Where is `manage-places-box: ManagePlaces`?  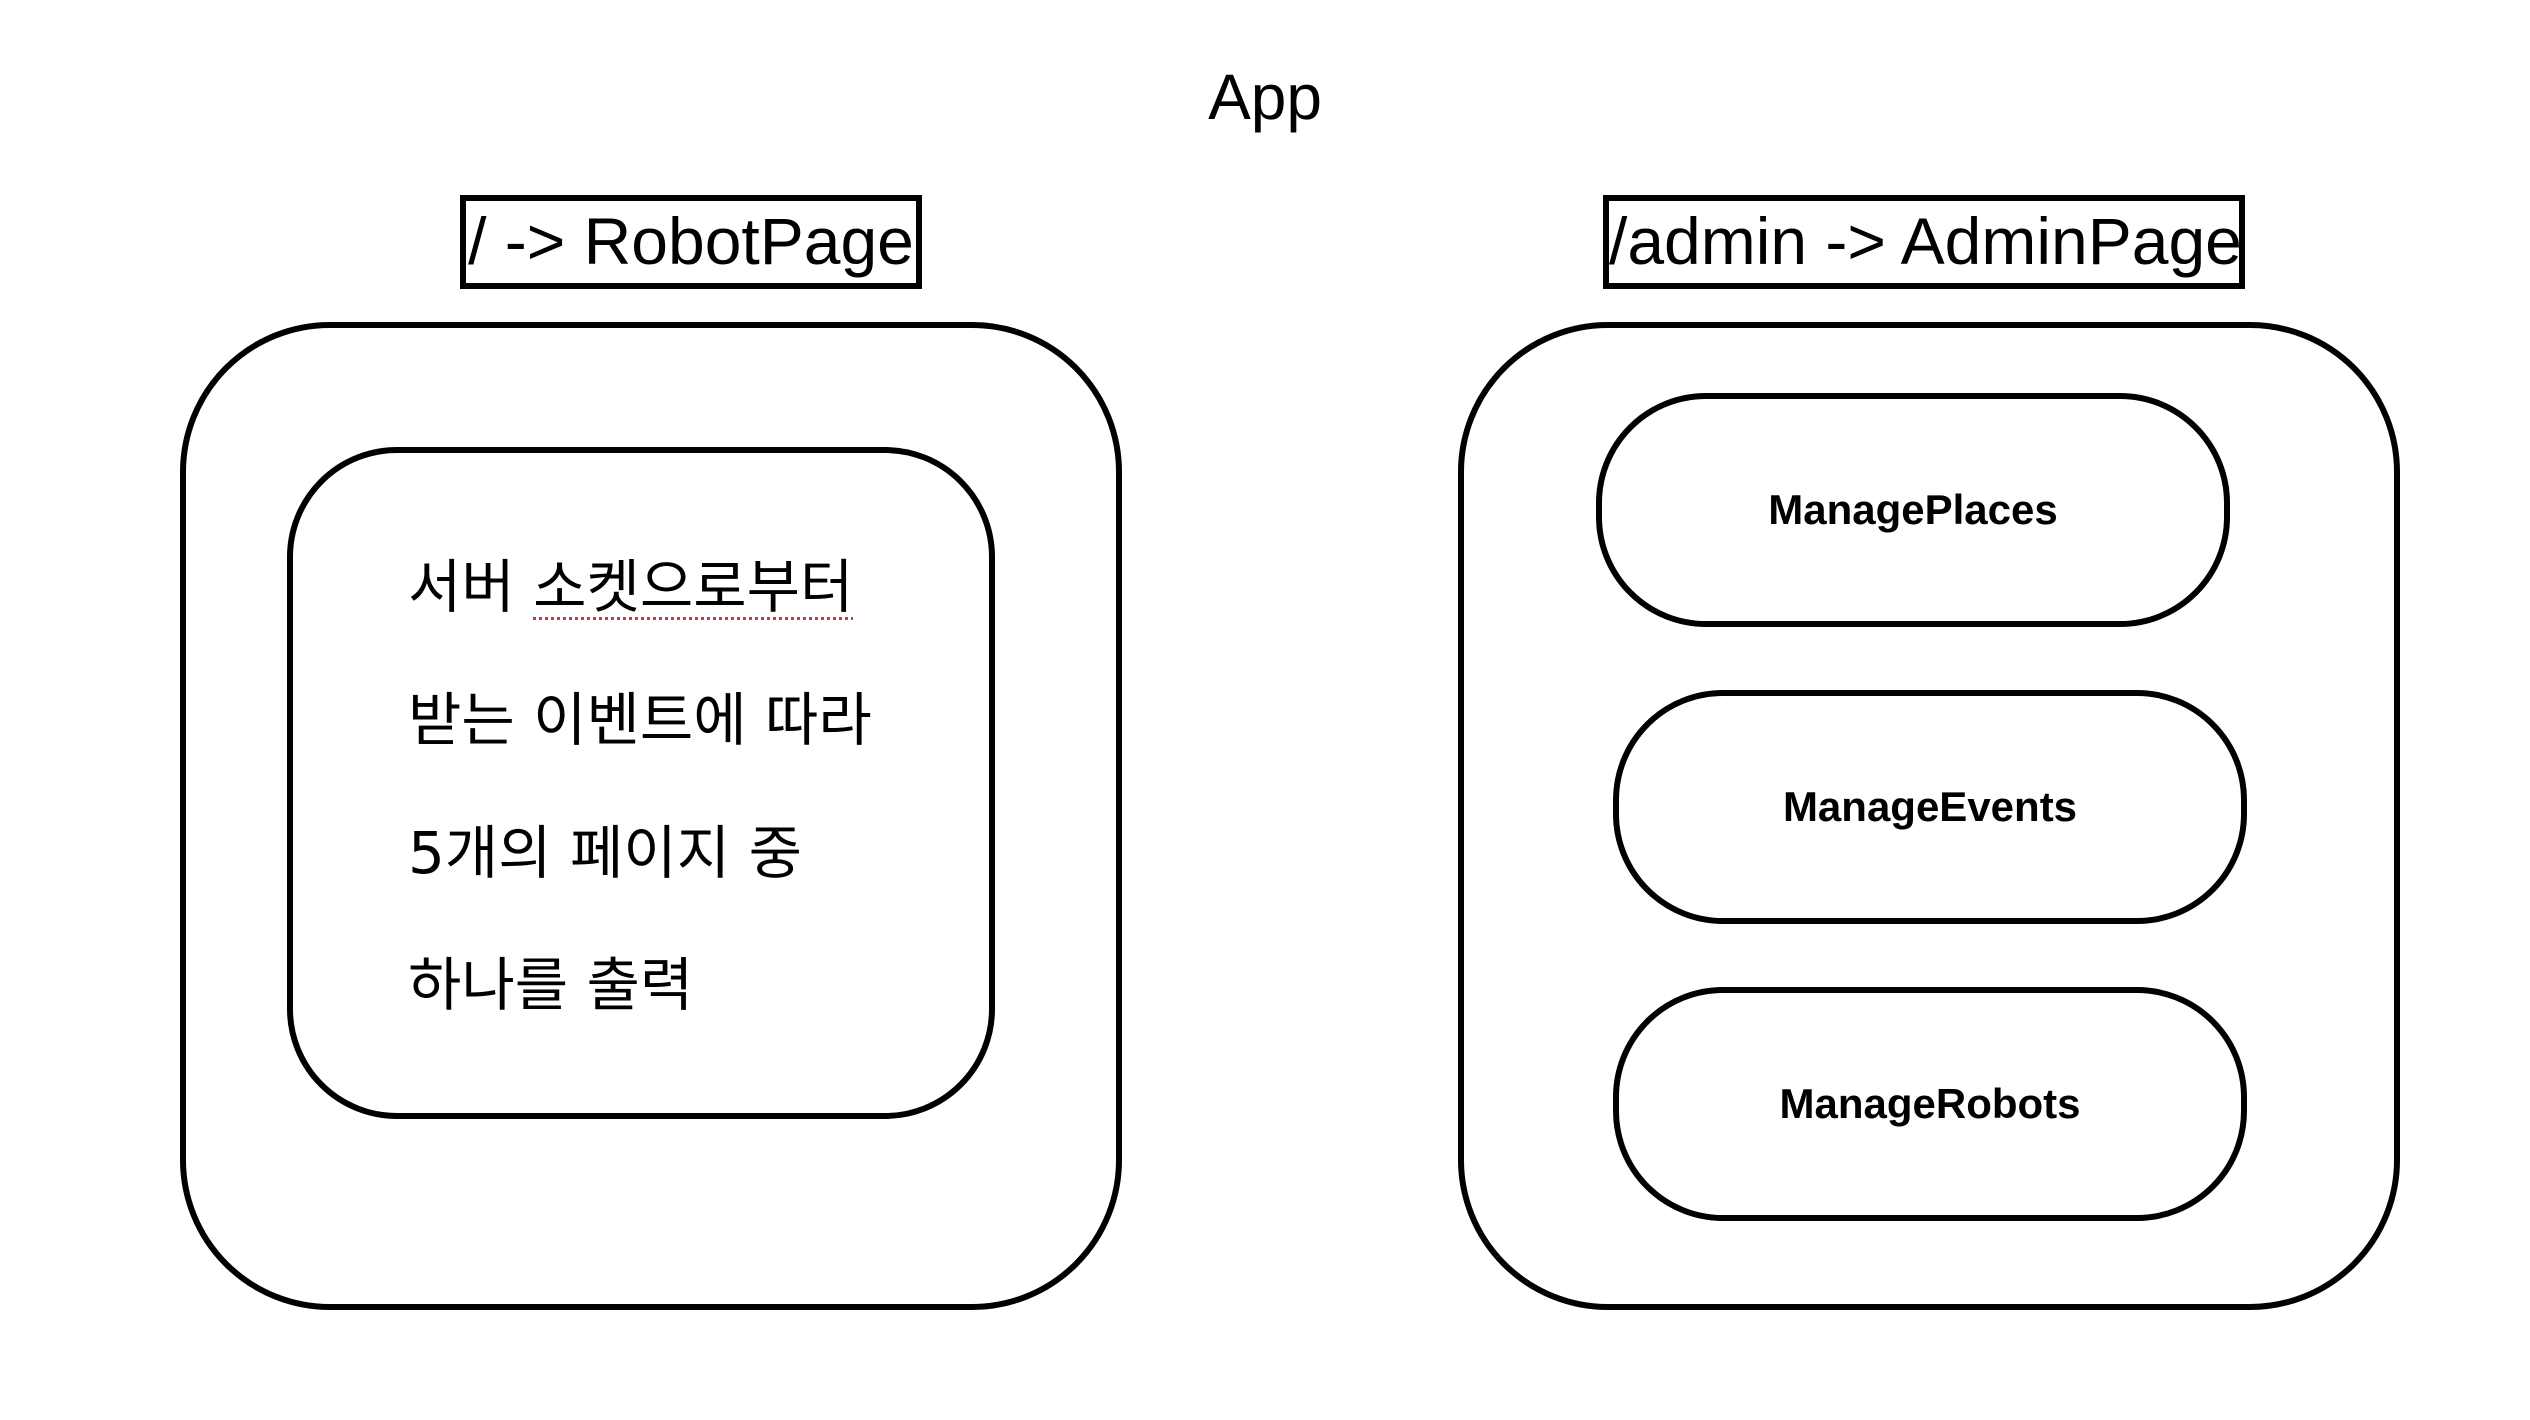
manage-places-box: ManagePlaces is located at coordinates (1913, 510).